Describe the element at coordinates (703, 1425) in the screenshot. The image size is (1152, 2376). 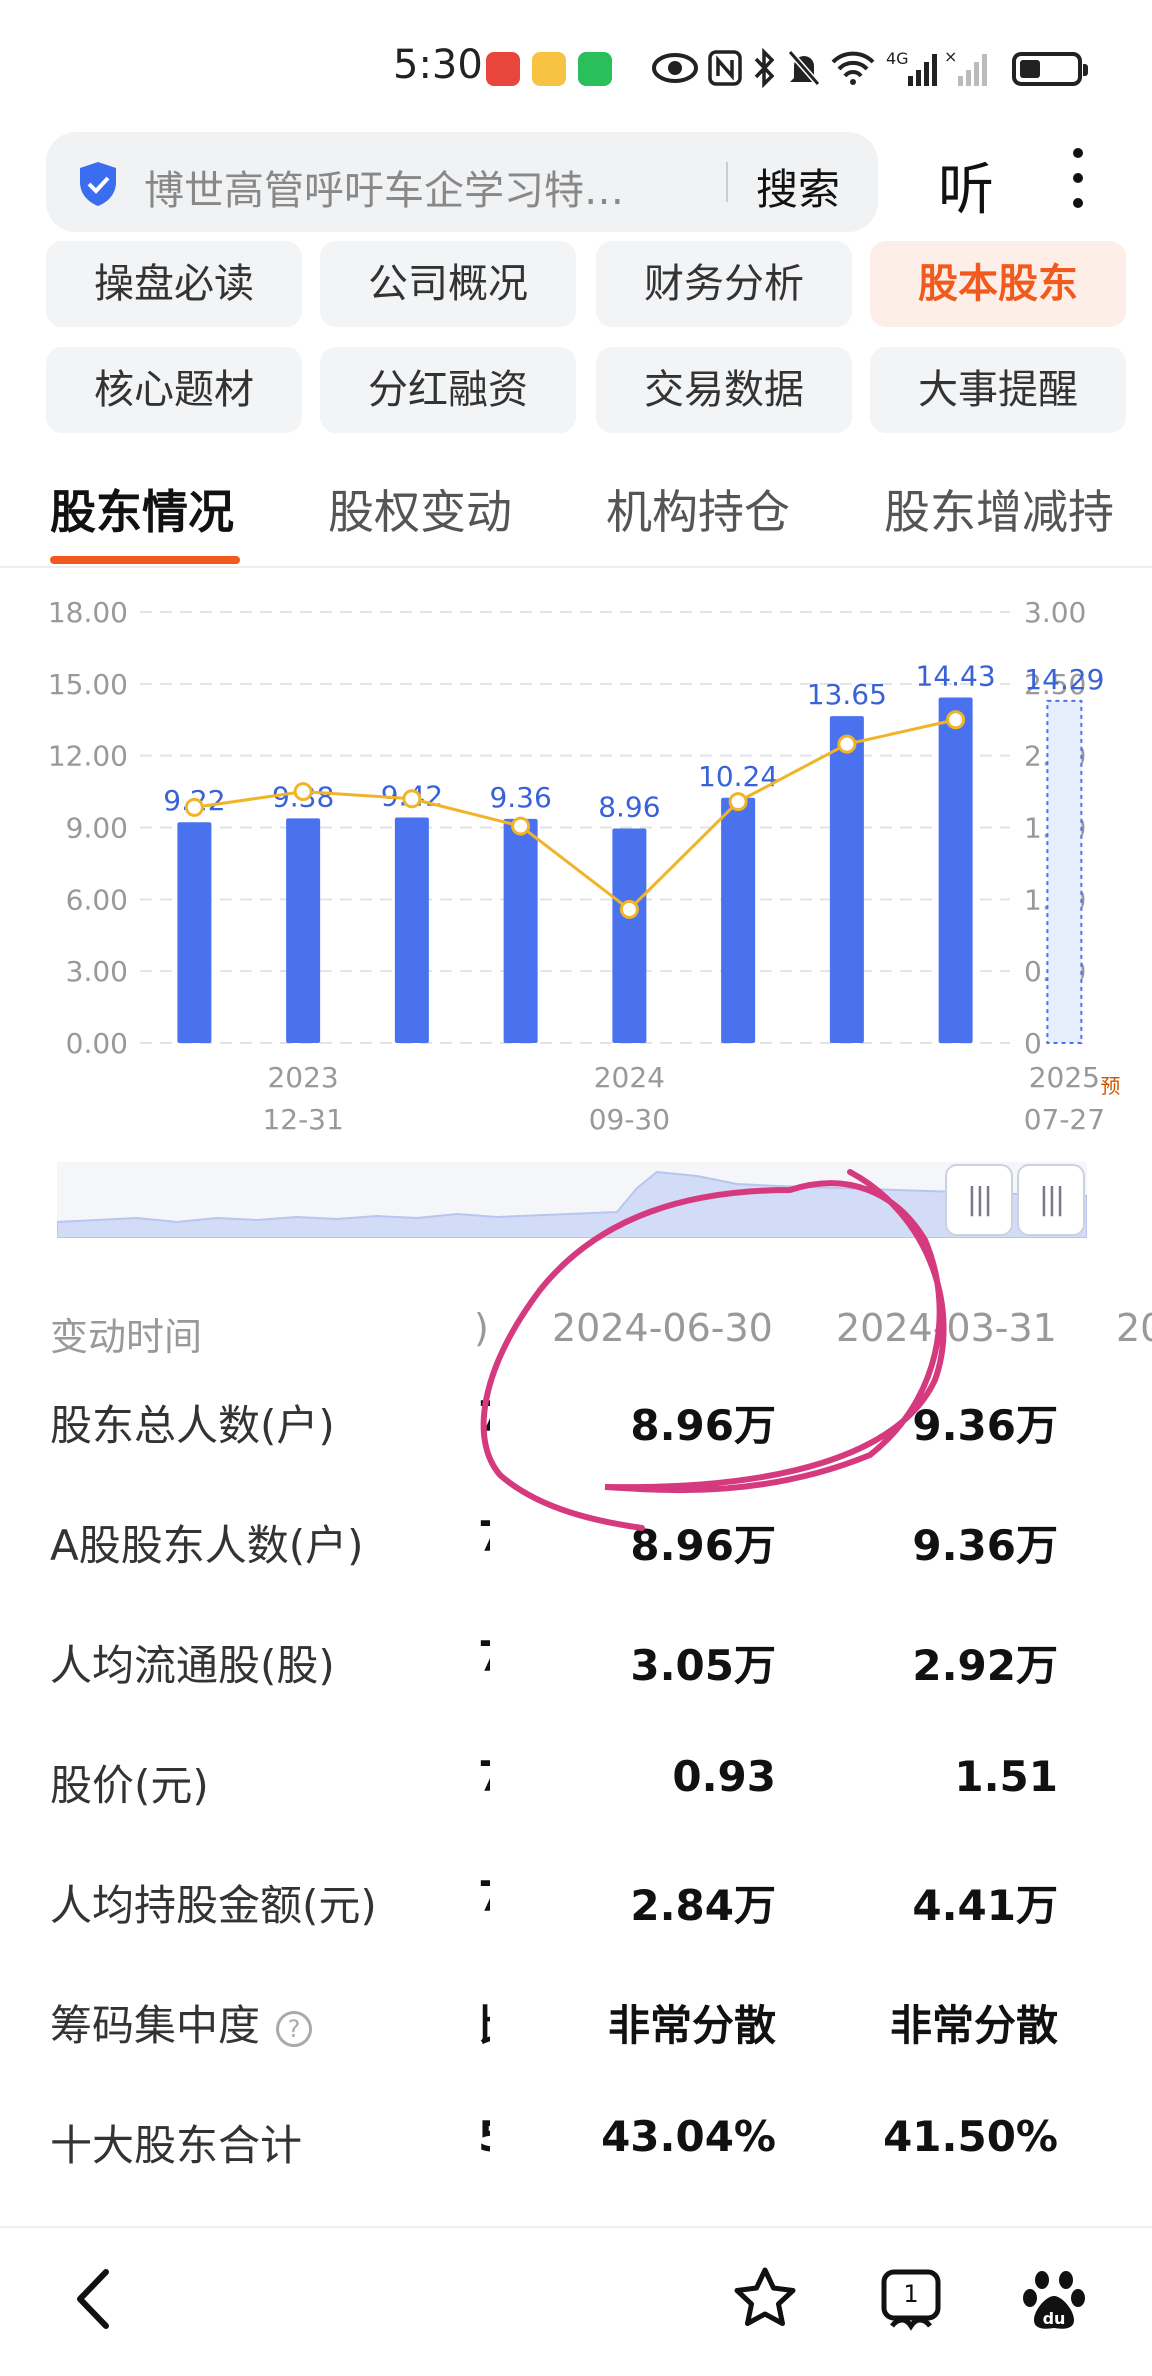
I see `cell-total-holders-col1: 8.96万` at that location.